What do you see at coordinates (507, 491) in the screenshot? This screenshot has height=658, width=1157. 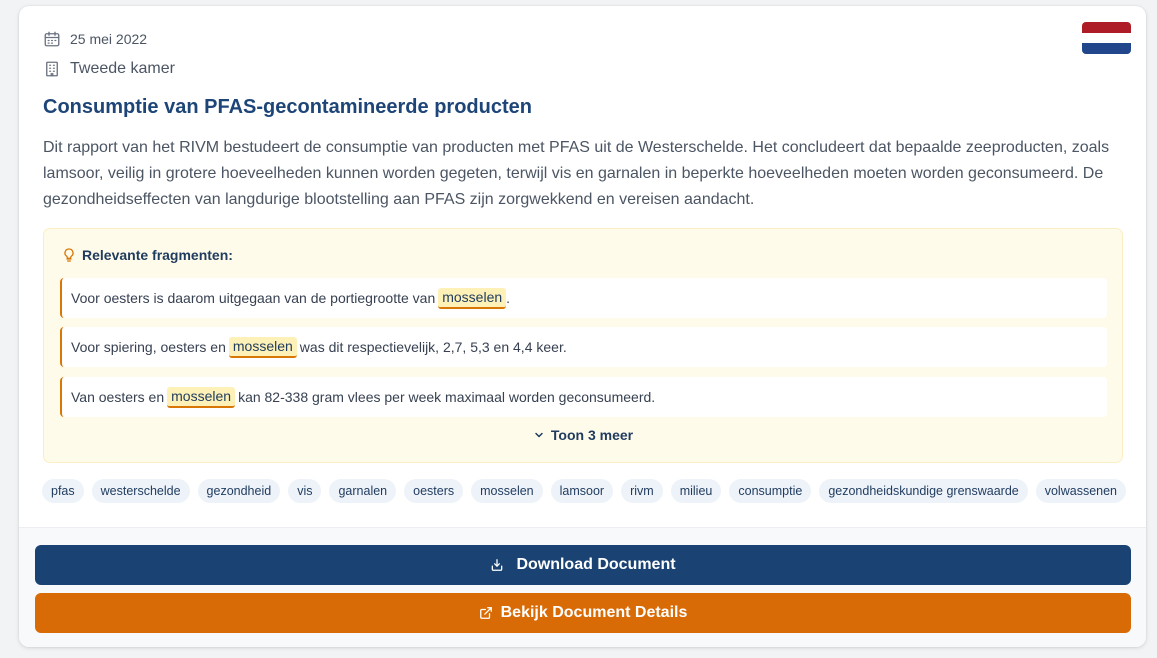 I see `tag: mosselen` at bounding box center [507, 491].